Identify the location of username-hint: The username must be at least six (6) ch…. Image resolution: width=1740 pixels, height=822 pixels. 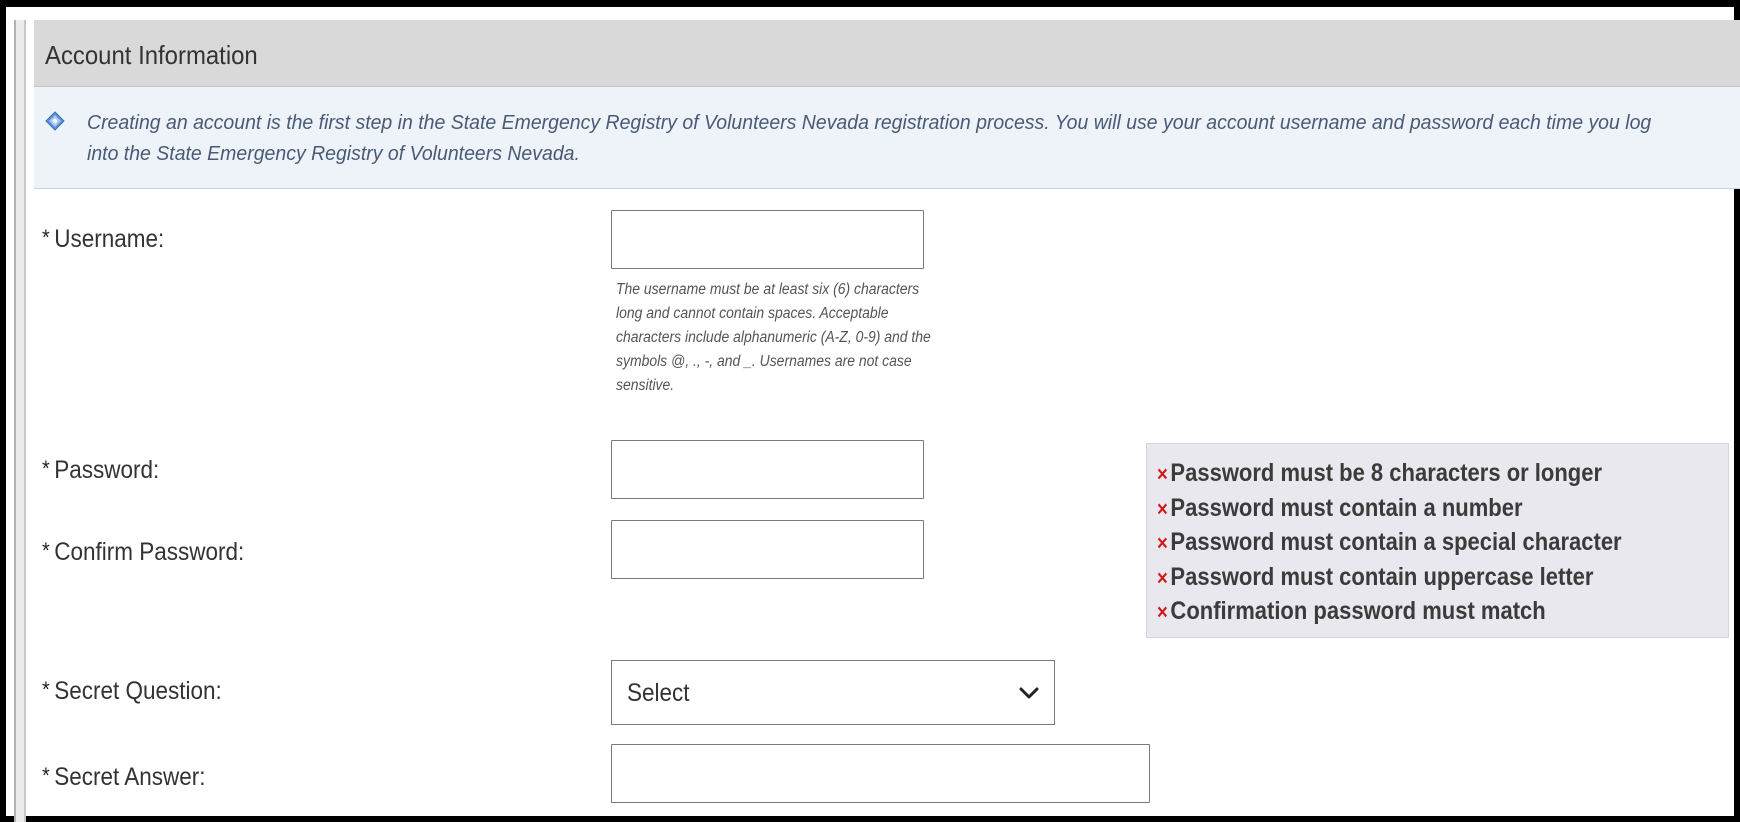
(773, 337).